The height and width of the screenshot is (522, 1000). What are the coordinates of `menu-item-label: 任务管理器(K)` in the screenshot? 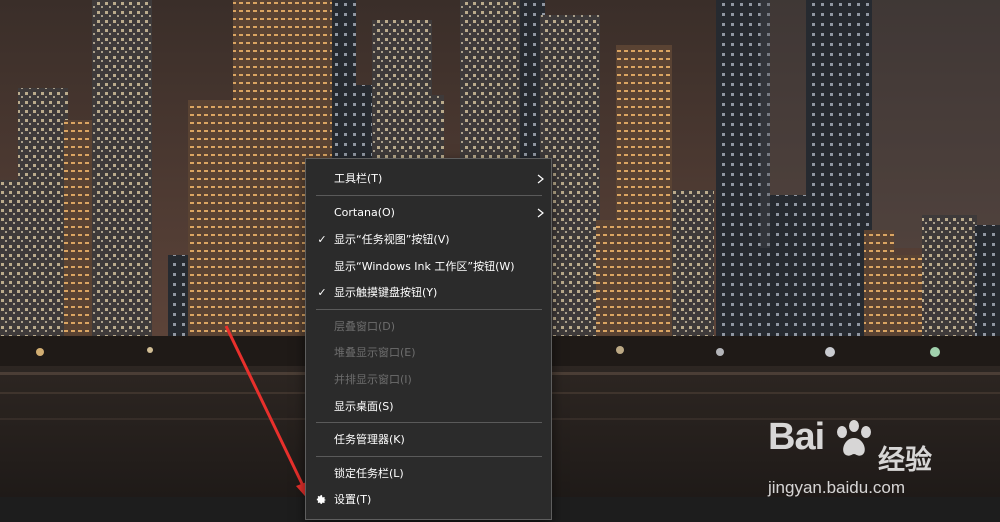 It's located at (369, 439).